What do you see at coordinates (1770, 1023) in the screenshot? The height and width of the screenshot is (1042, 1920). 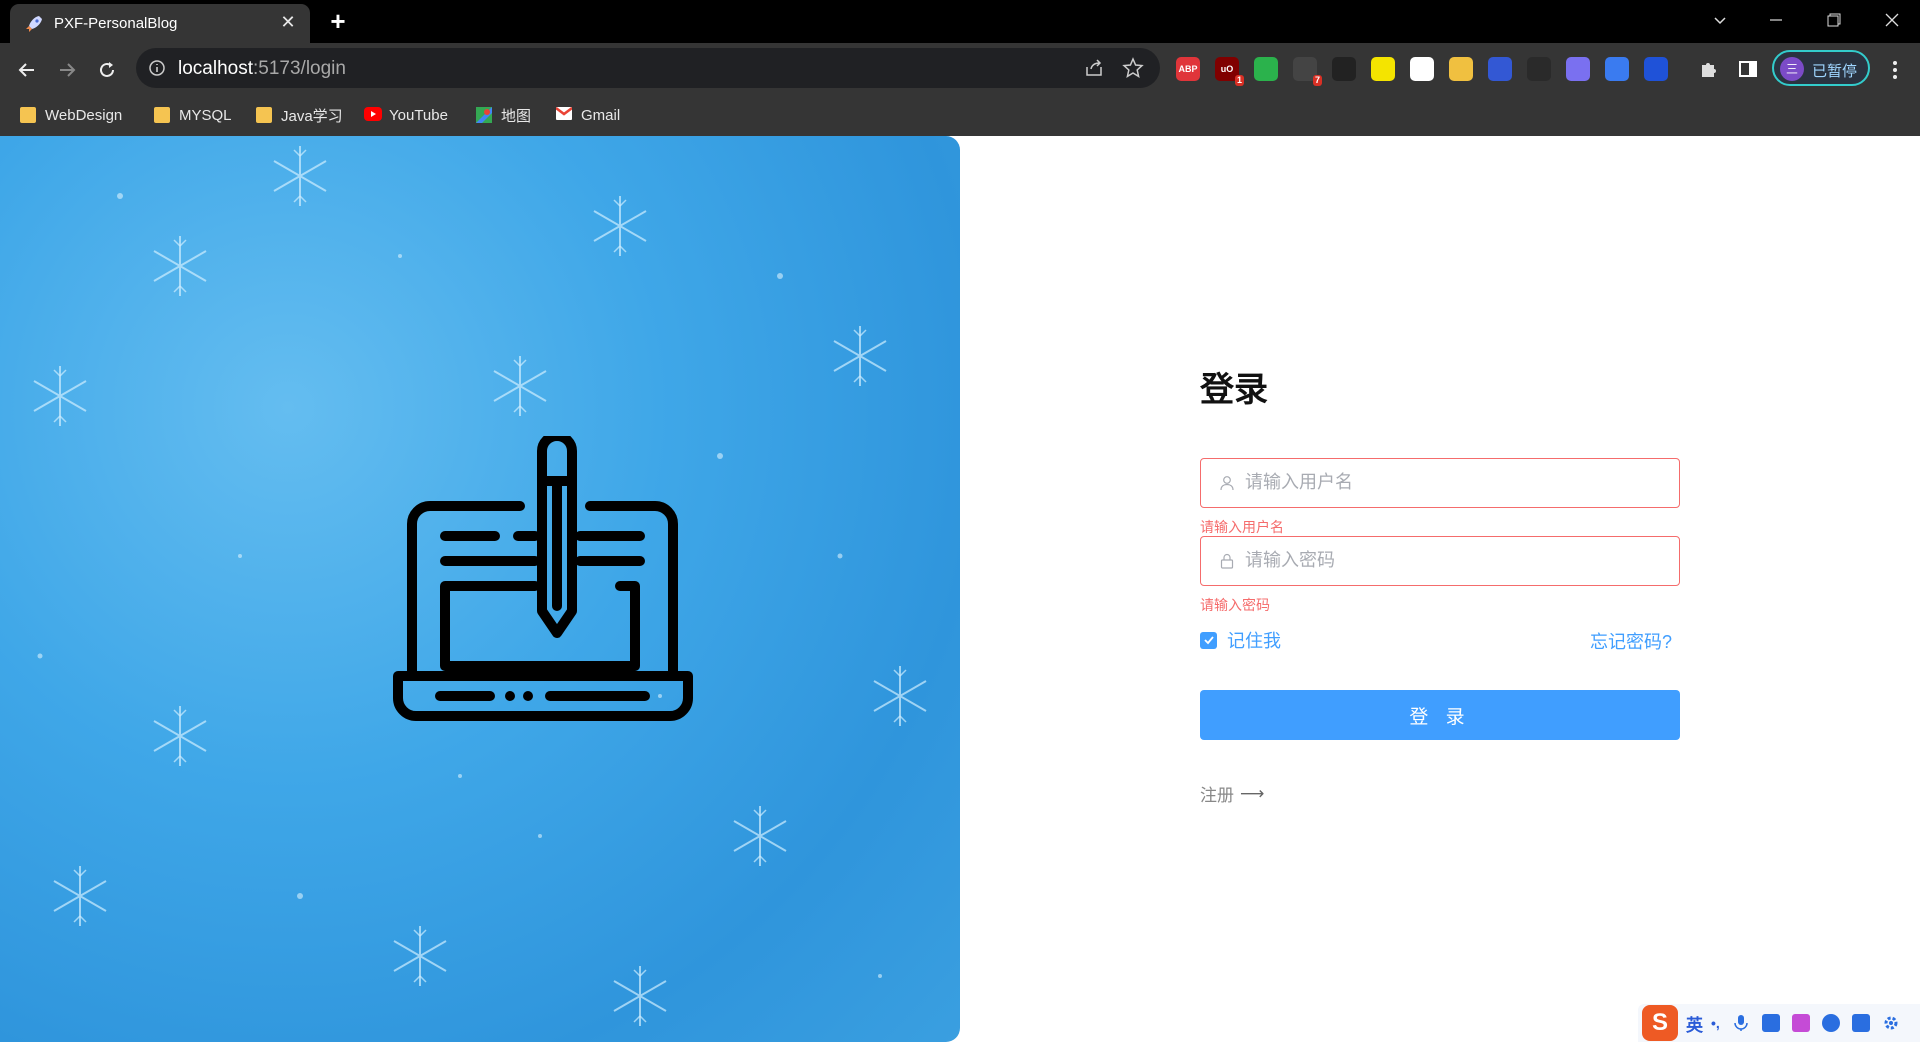 I see `keyboard-icon` at bounding box center [1770, 1023].